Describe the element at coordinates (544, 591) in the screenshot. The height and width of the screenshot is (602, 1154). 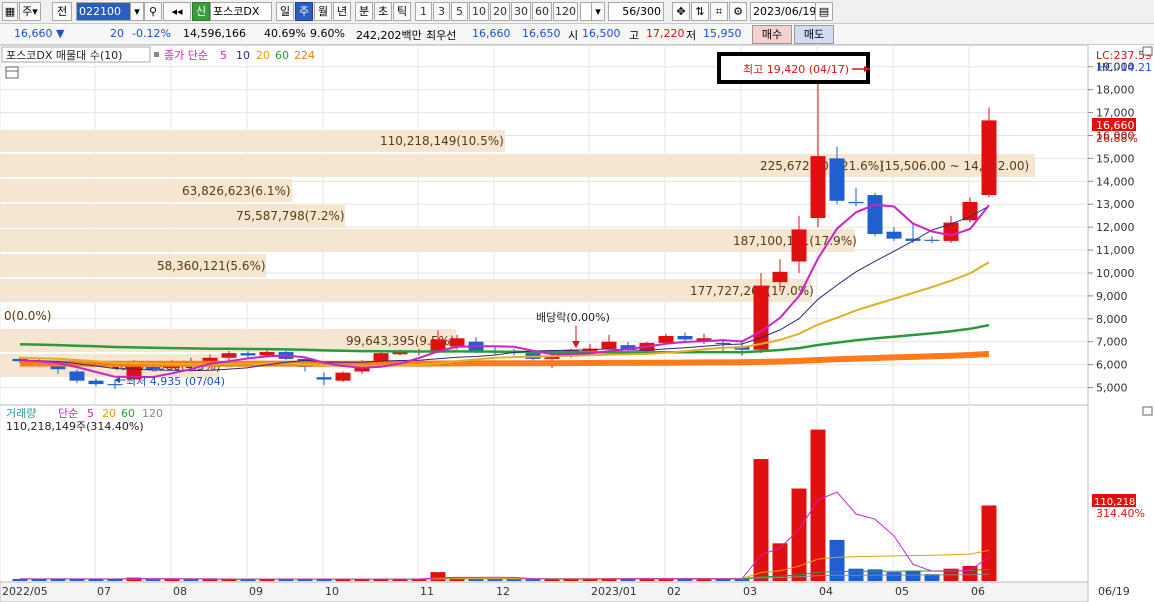
I see `time-axis-bar` at that location.